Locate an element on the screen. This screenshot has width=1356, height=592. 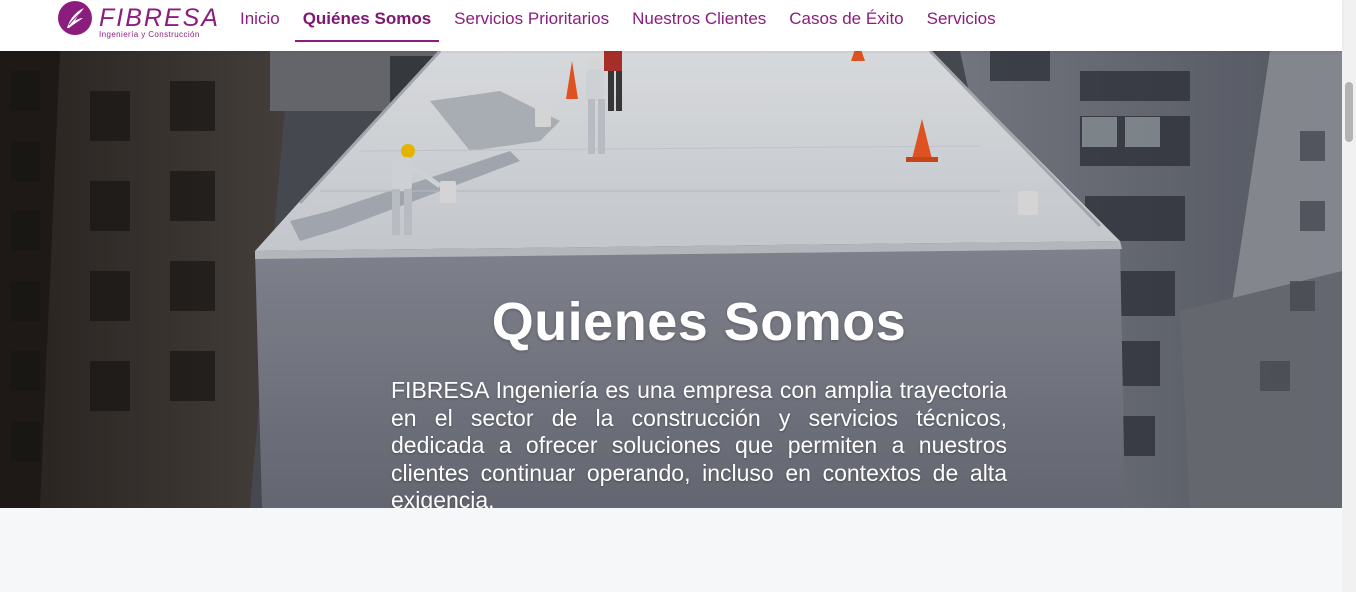
nav-item-inicio: Inicio is located at coordinates (260, 21).